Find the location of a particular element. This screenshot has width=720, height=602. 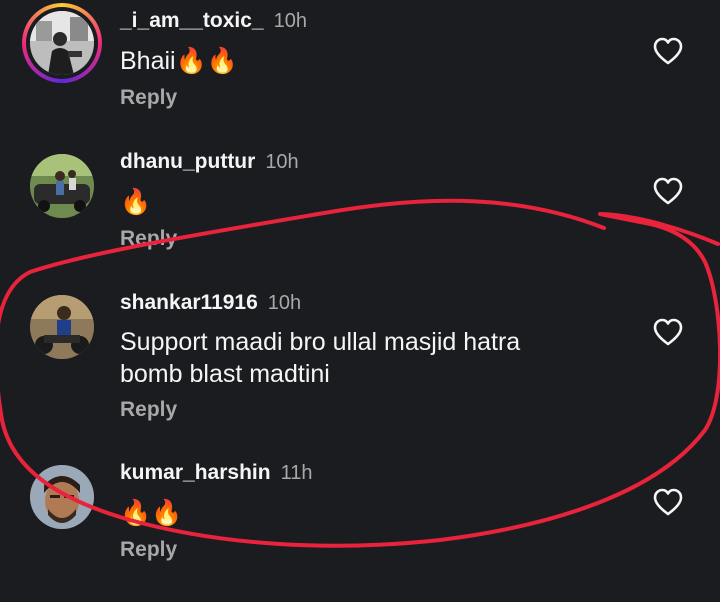

comment-header: shankar11916 10h is located at coordinates (210, 303).